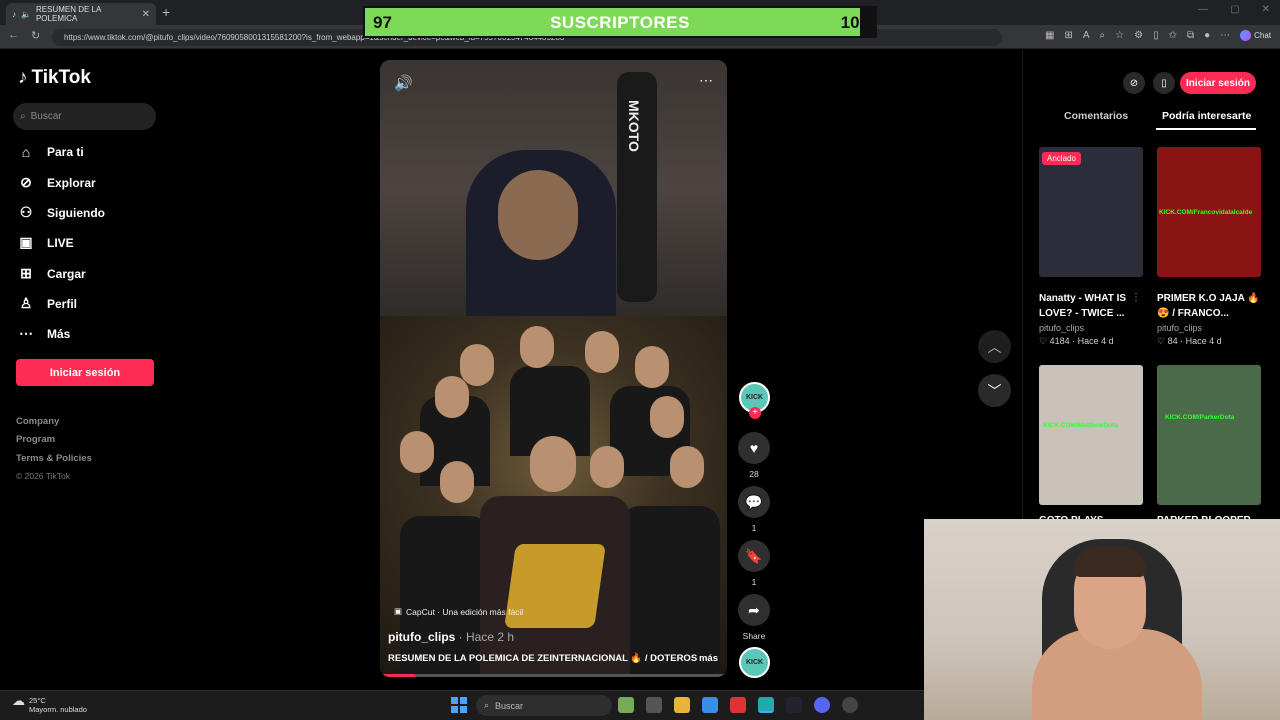 Image resolution: width=1280 pixels, height=720 pixels. Describe the element at coordinates (398, 611) in the screenshot. I see `capcut-icon: ▣` at that location.